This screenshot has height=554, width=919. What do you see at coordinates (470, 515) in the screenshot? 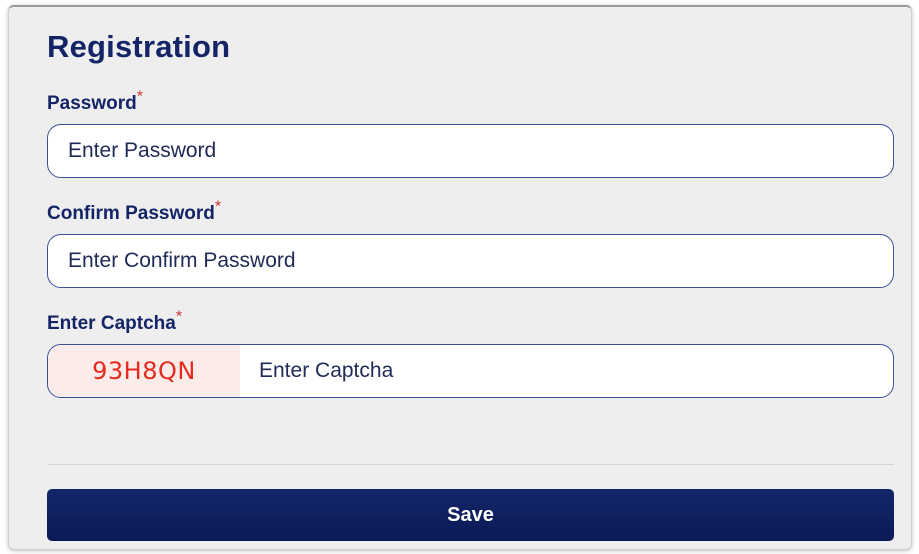
I see `save-button: Save` at bounding box center [470, 515].